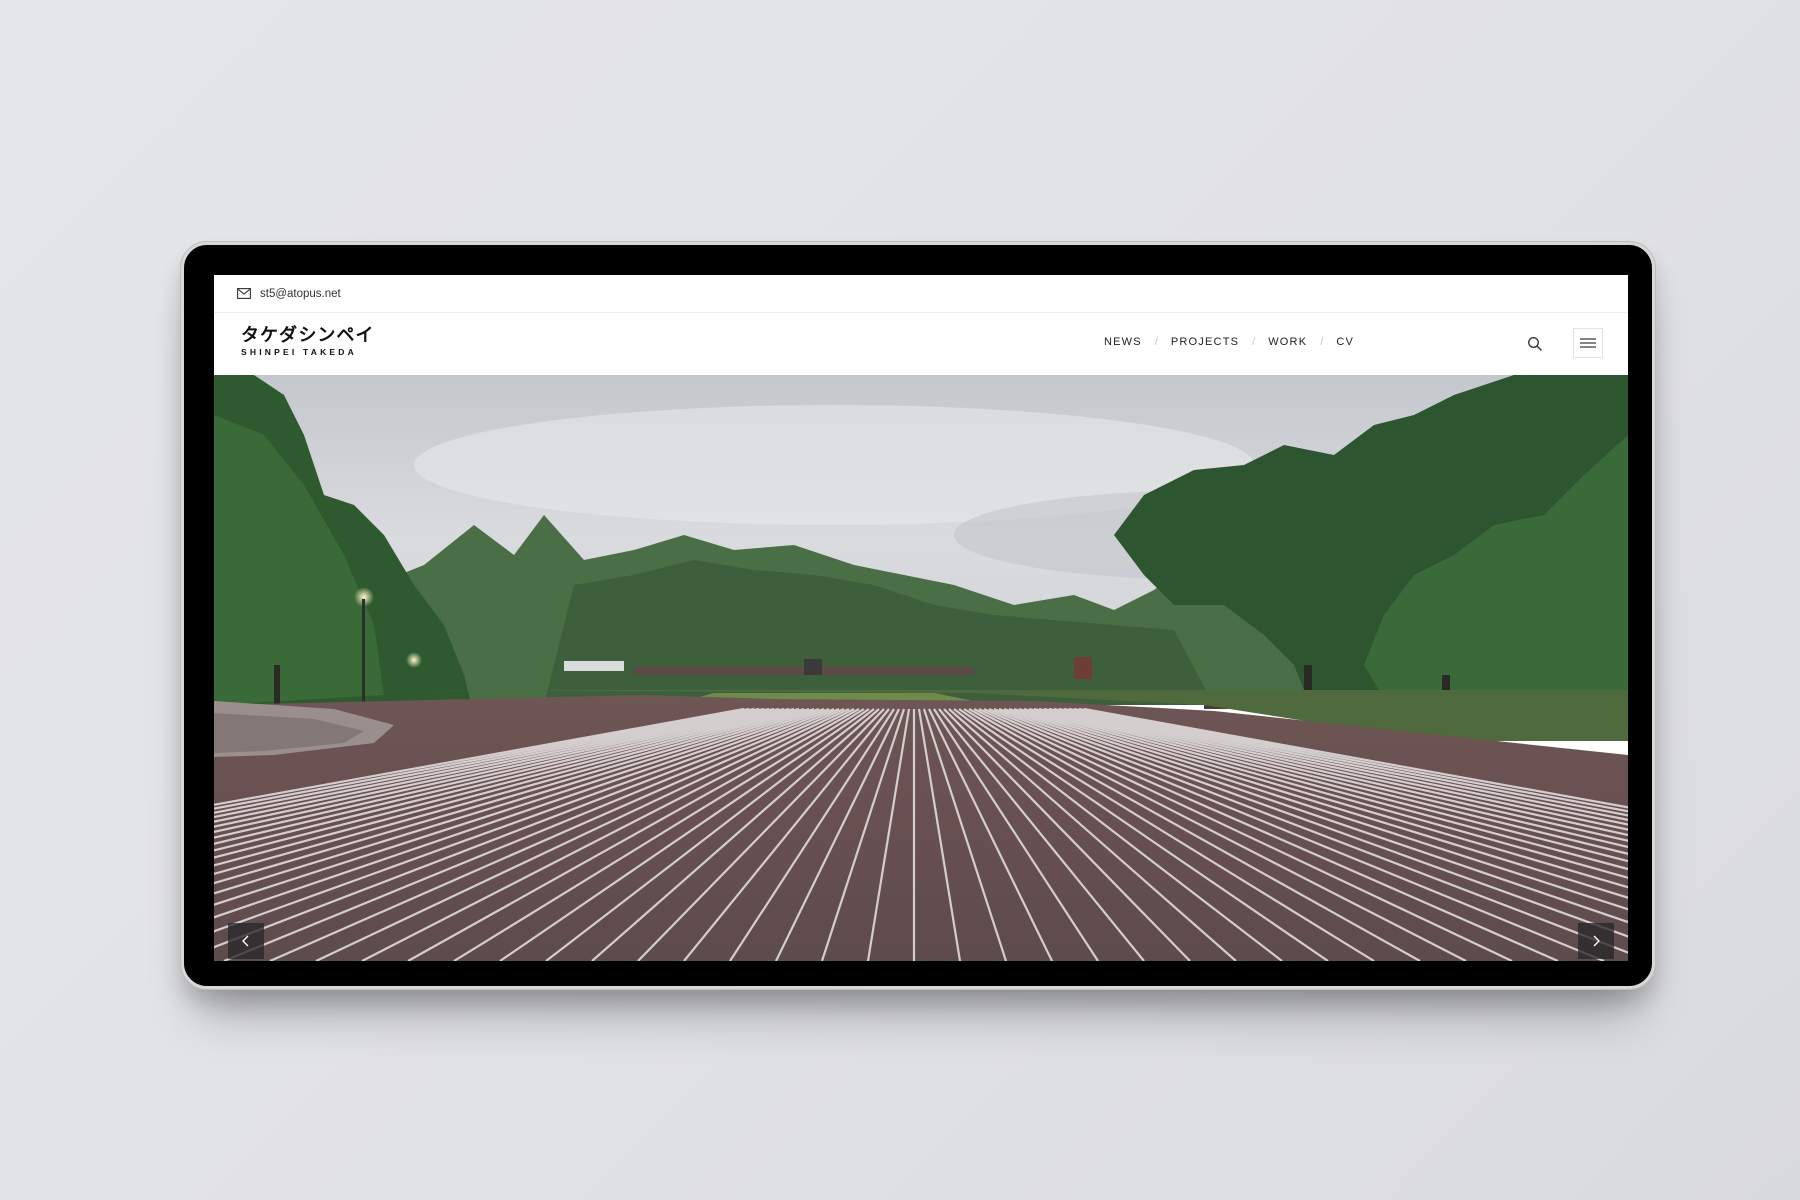 The image size is (1800, 1200). Describe the element at coordinates (300, 294) in the screenshot. I see `contact-email-link: st5@atopus.net` at that location.